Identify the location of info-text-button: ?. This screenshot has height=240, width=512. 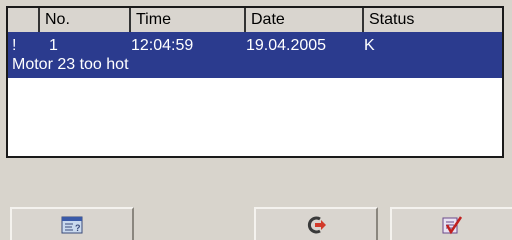
(72, 223).